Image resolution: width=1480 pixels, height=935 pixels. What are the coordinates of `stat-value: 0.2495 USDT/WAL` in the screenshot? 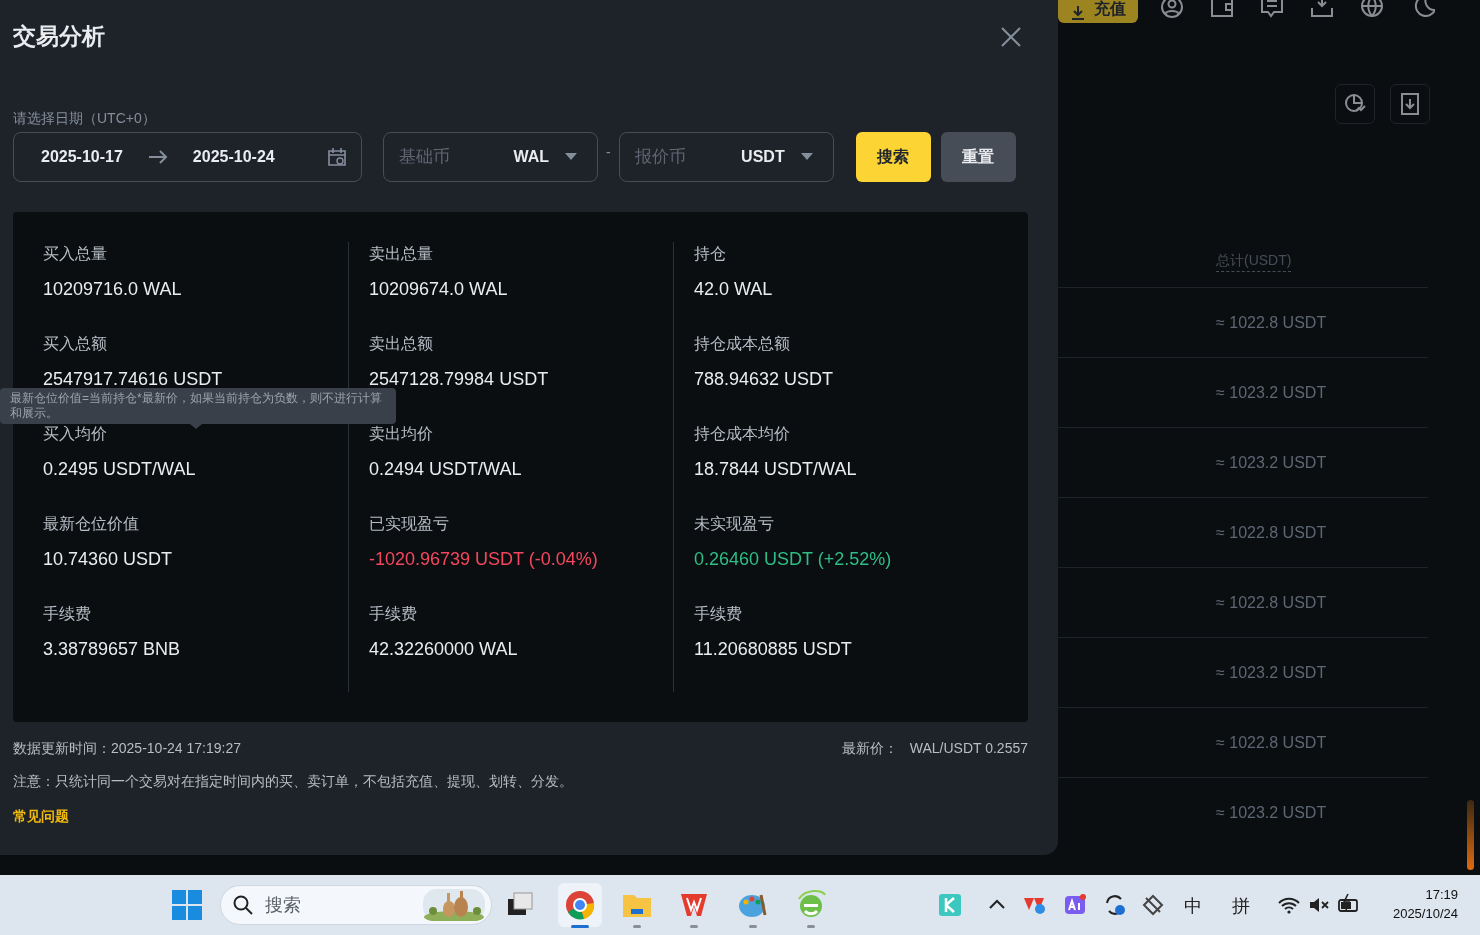 It's located at (119, 469).